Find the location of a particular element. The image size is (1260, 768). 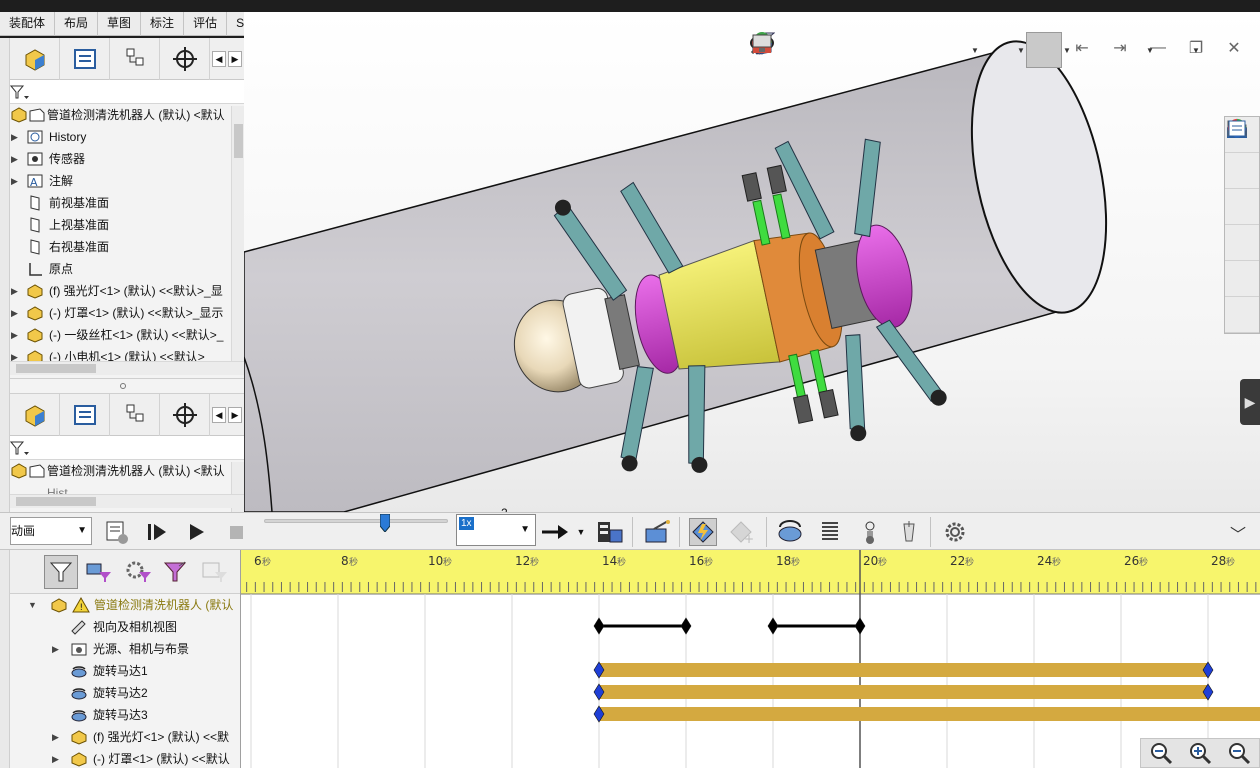

tree-item: 上视基准面 is located at coordinates (127, 225).